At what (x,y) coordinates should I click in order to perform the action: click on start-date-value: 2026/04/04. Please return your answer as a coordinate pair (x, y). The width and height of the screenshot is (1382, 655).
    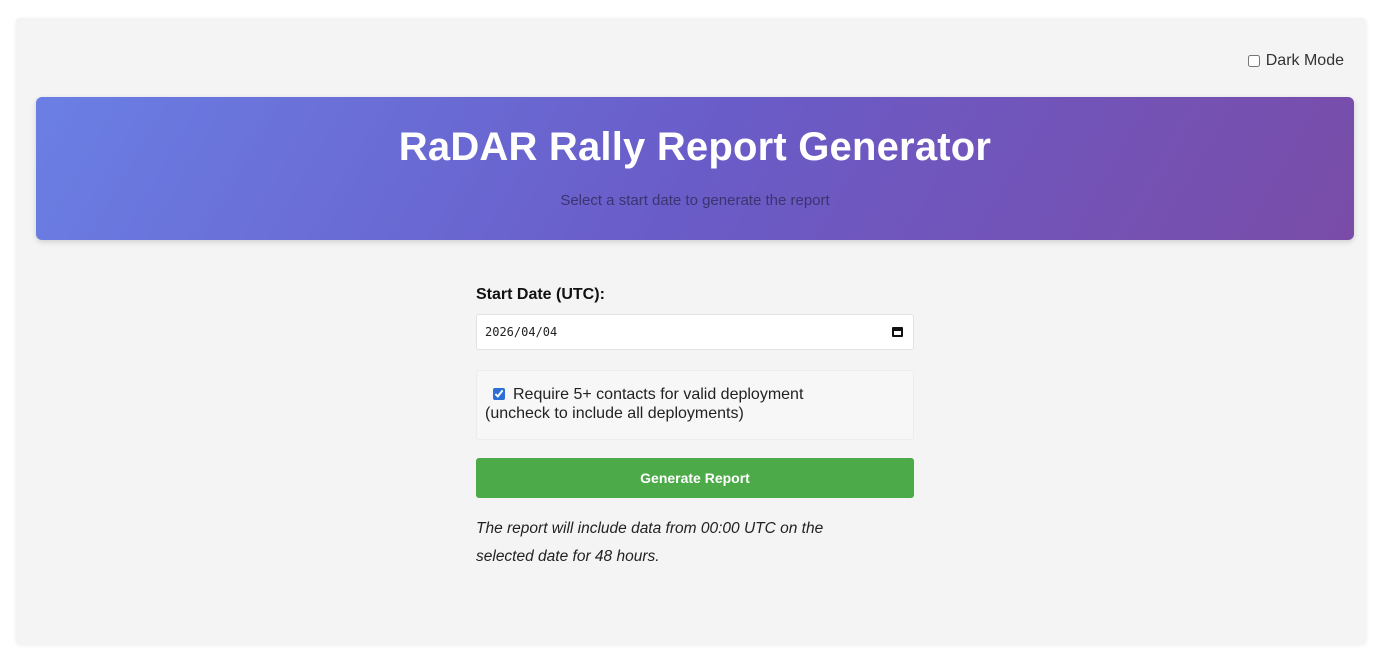
    Looking at the image, I should click on (521, 332).